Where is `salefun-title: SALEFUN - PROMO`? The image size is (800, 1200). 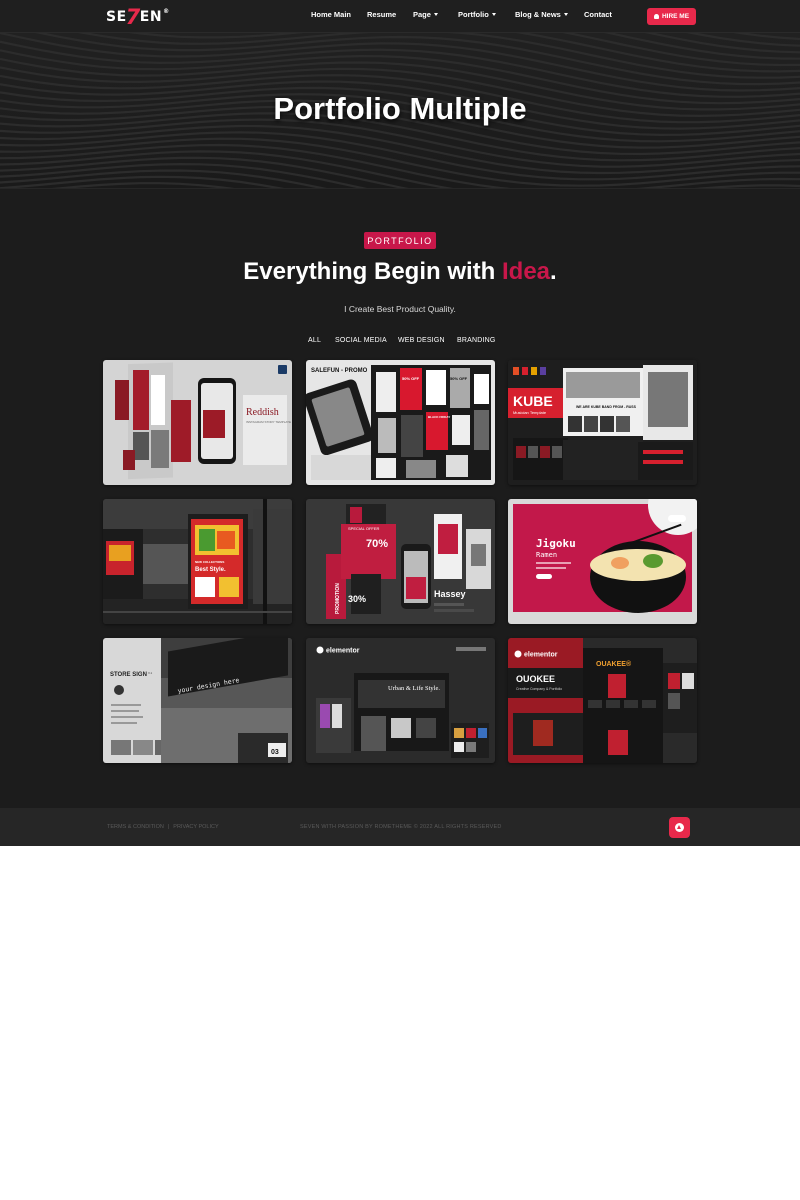
salefun-title: SALEFUN - PROMO is located at coordinates (339, 371).